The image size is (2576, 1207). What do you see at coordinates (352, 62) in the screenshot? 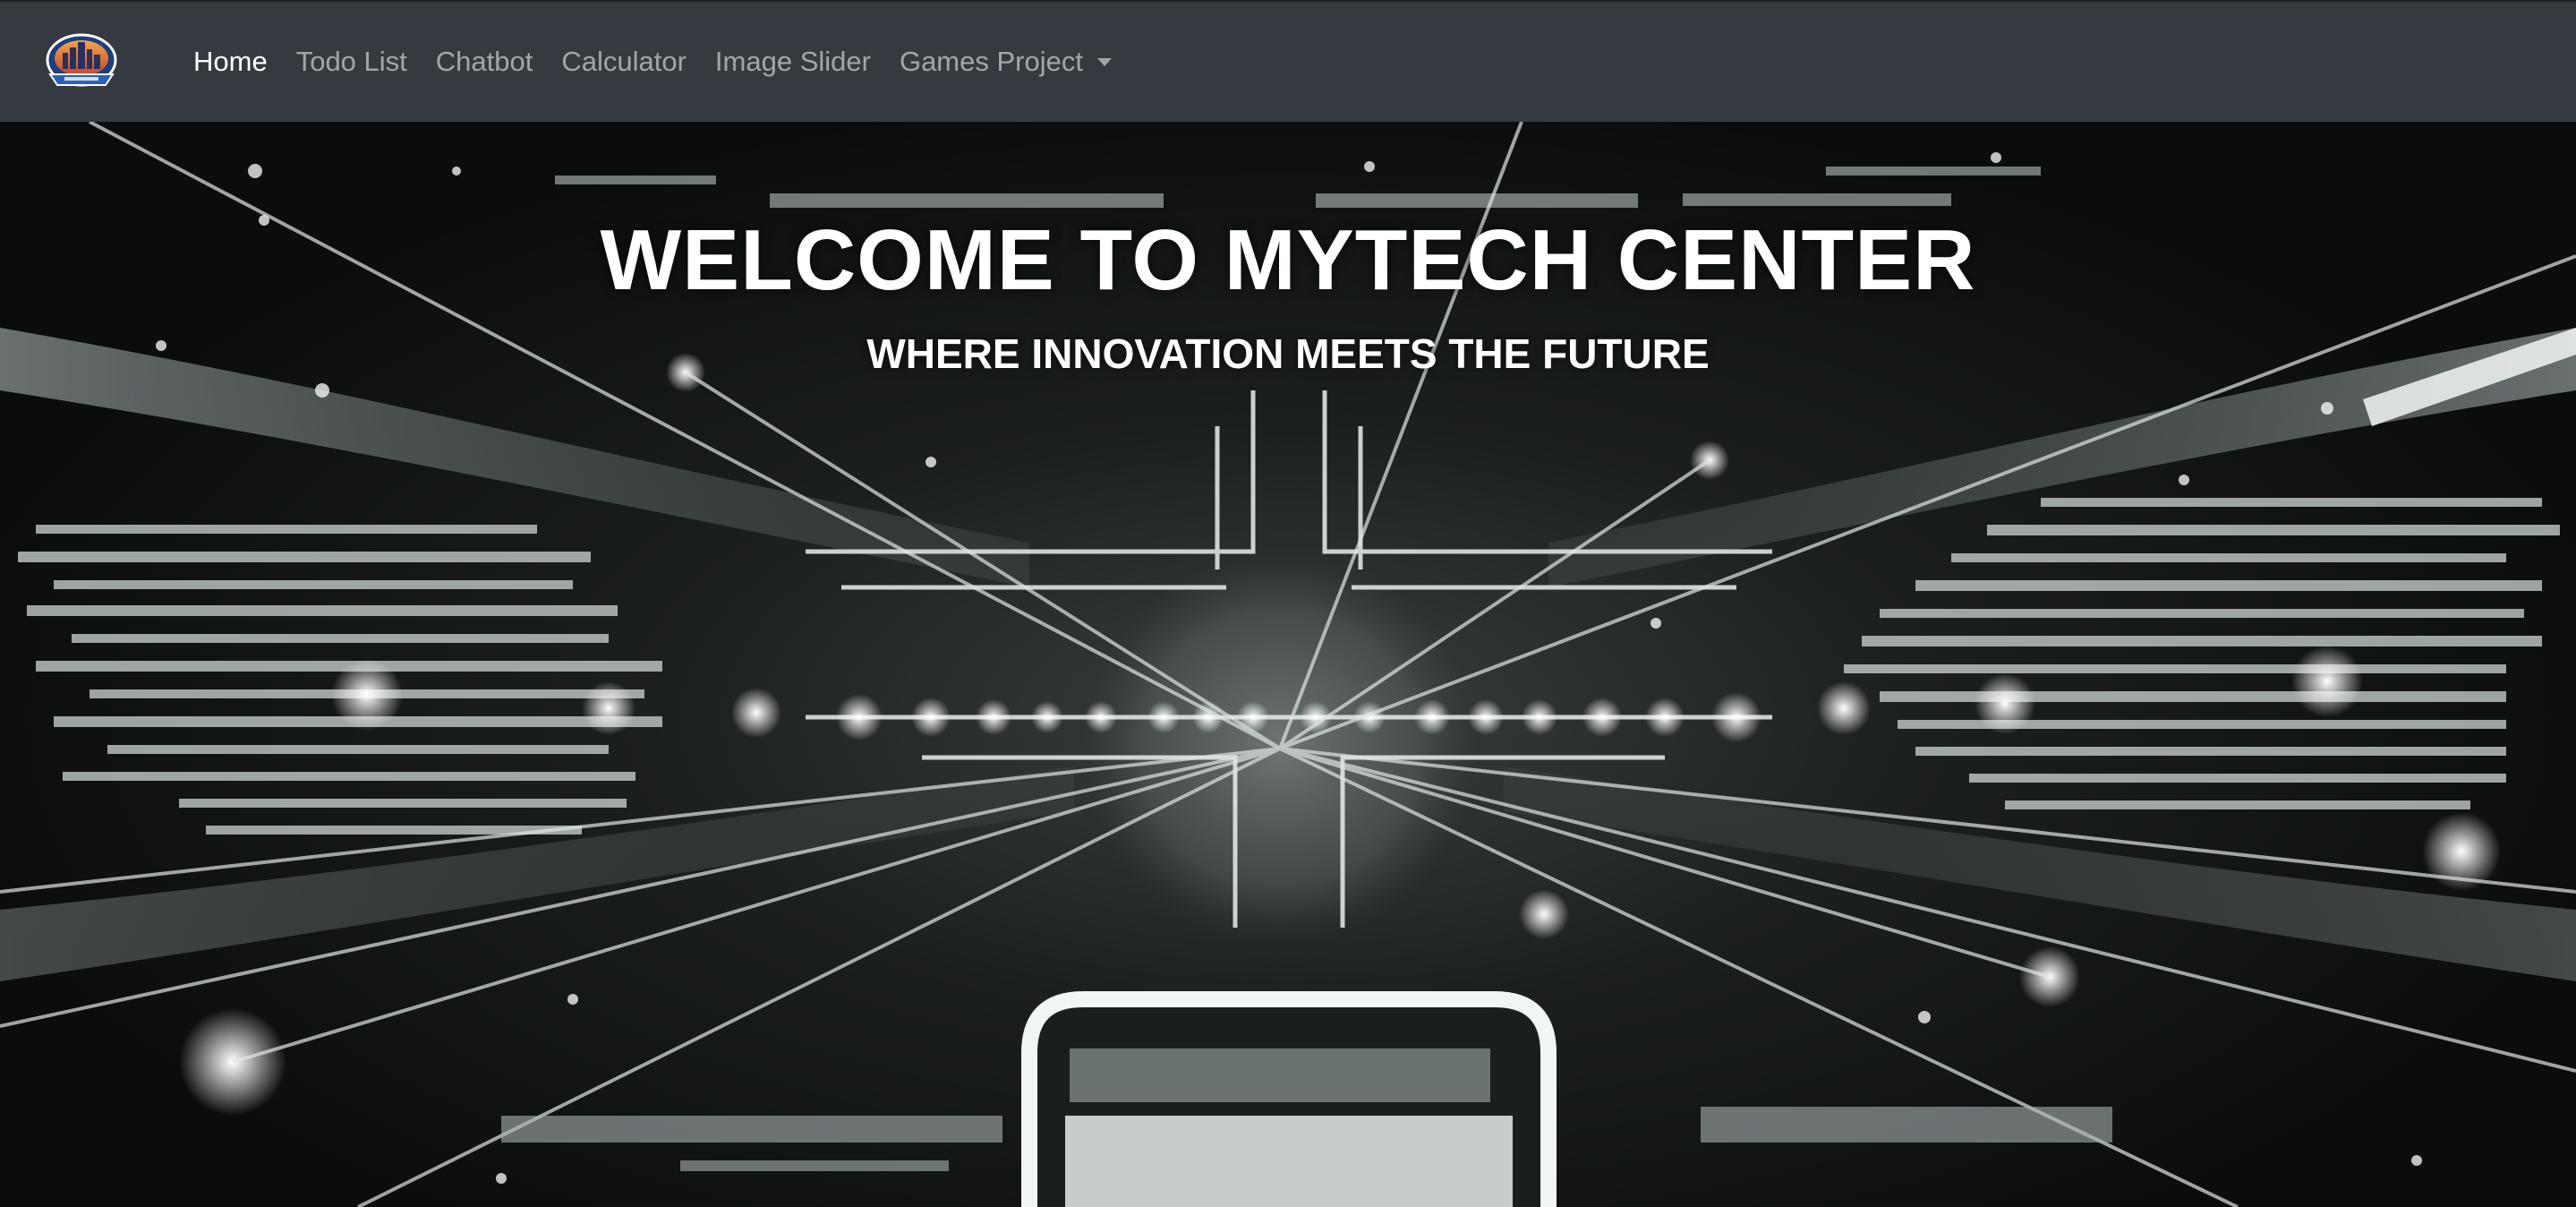
I see `nav-link-todo-list: Todo List` at bounding box center [352, 62].